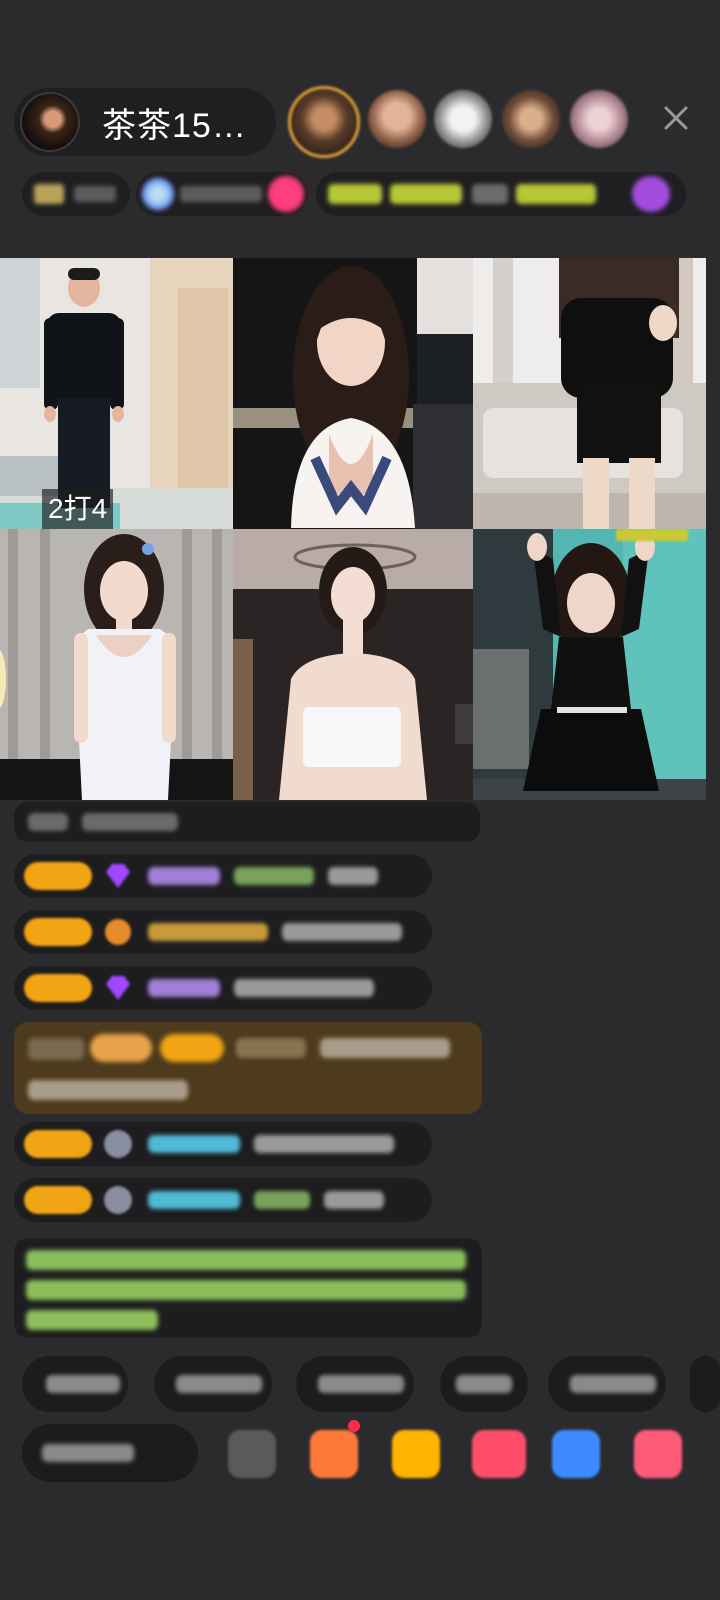 This screenshot has height=1600, width=720. Describe the element at coordinates (95, 194) in the screenshot. I see `popularity-value` at that location.